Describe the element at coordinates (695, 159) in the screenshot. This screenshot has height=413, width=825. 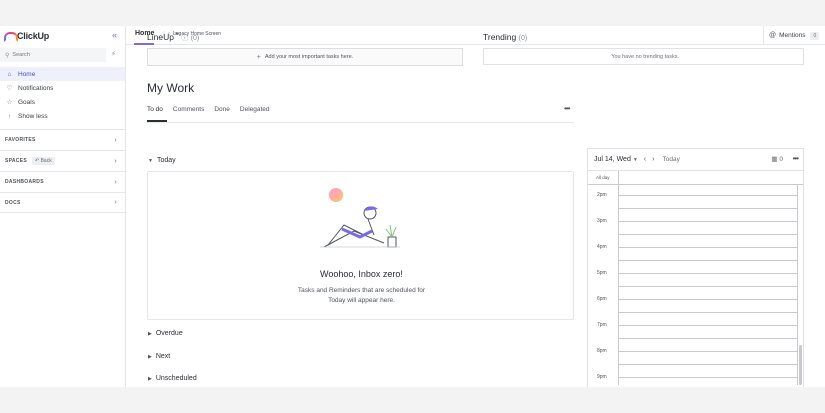
I see `calendar-header: Jul 14, Wed ▼ ‹ › Today ▦ 0 •••` at that location.